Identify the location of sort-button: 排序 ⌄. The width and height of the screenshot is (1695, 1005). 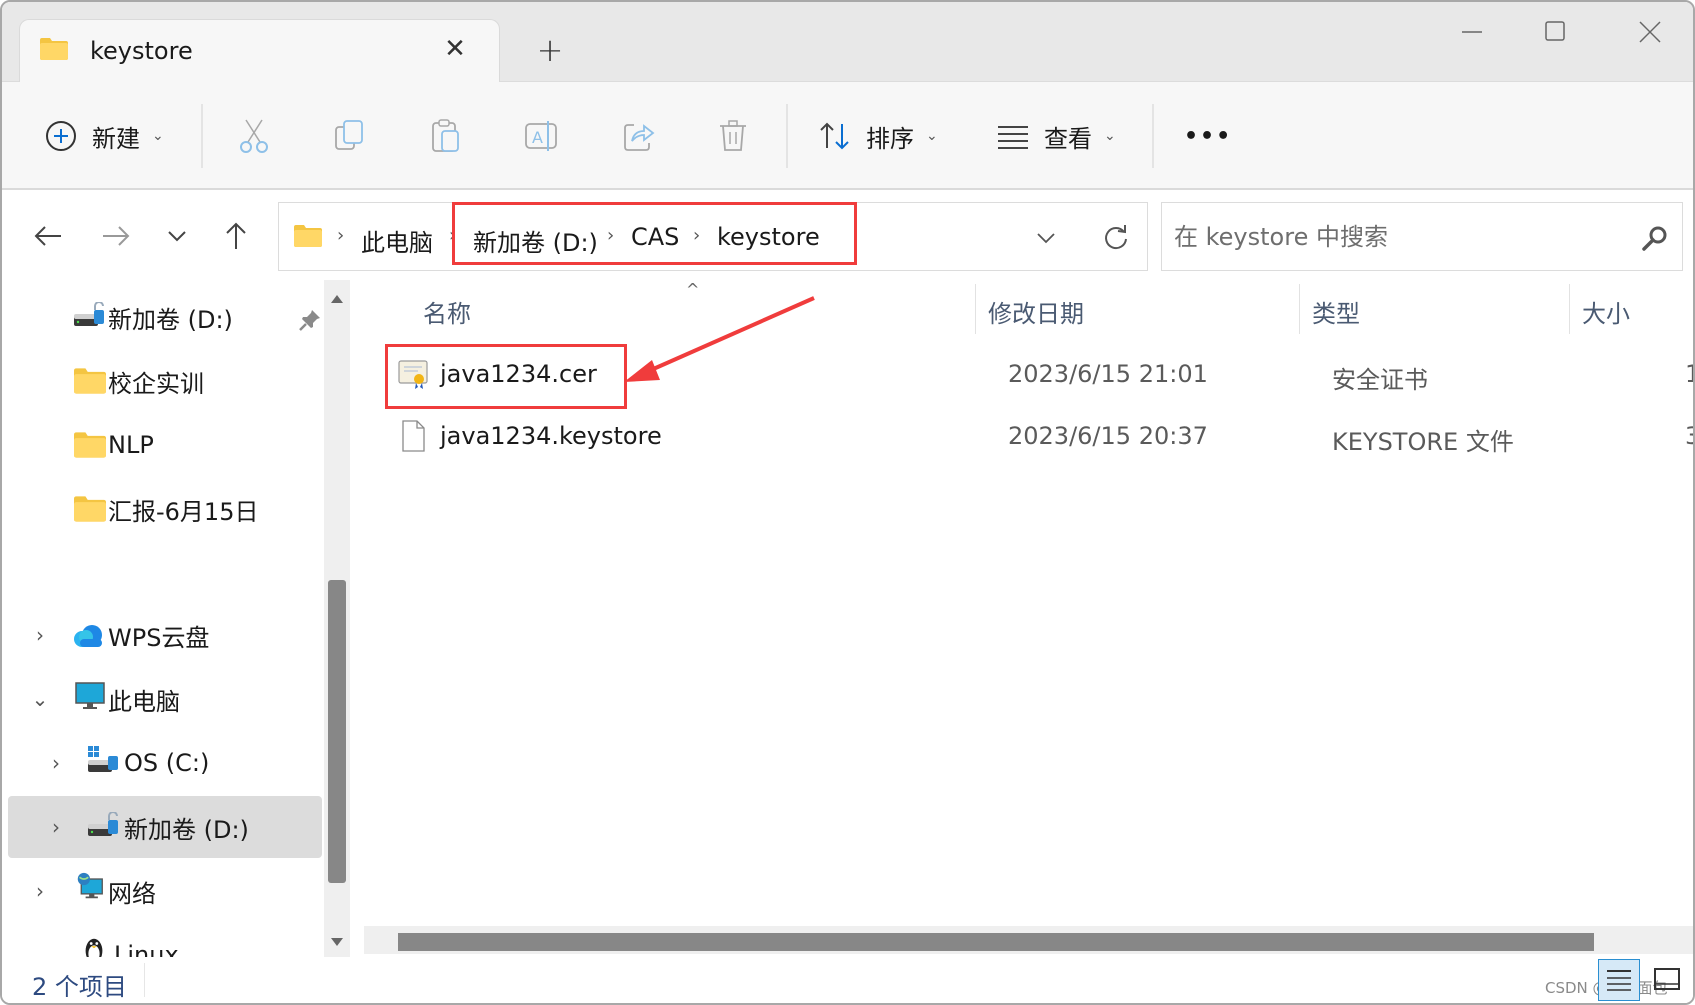
(878, 136).